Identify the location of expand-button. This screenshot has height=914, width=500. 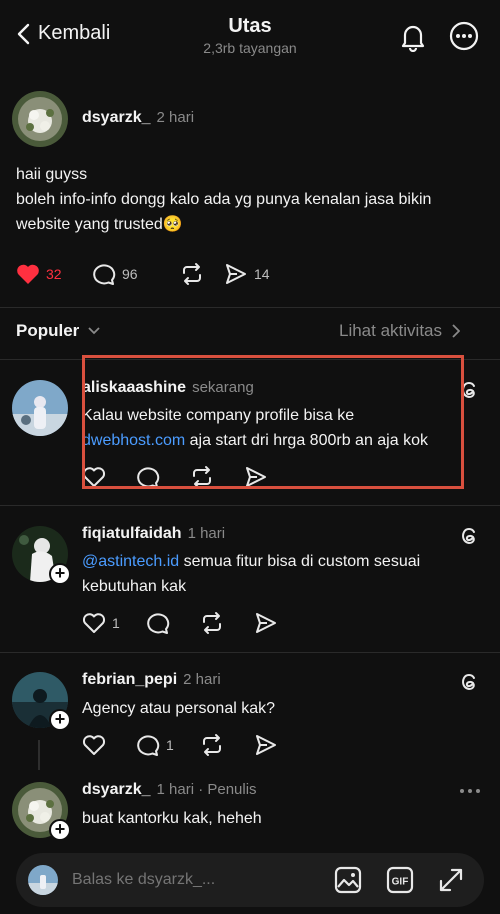
(451, 880).